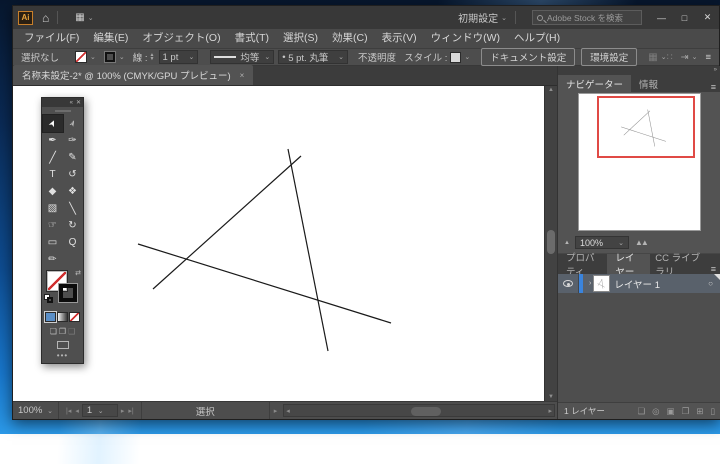  Describe the element at coordinates (53, 331) in the screenshot. I see `draw-normal-icon: ❏` at that location.